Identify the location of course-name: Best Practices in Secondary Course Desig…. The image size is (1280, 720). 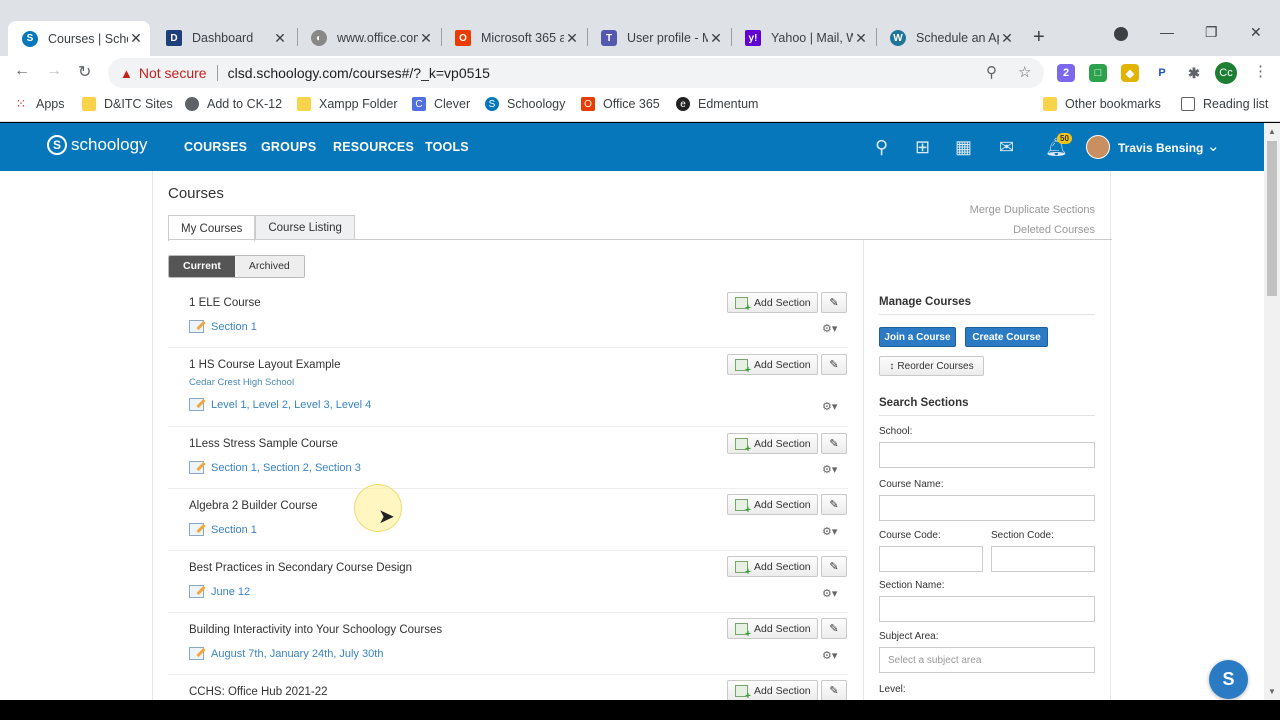
(300, 568).